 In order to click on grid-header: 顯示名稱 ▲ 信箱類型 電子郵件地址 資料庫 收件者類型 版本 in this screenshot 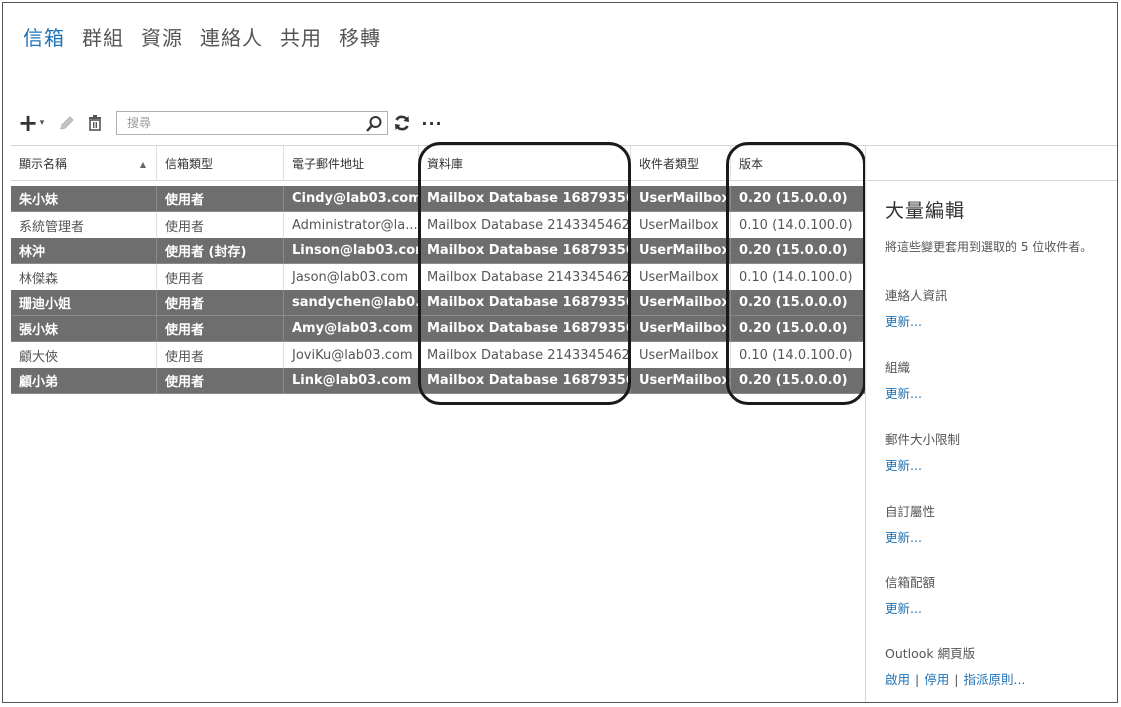, I will do `click(438, 163)`.